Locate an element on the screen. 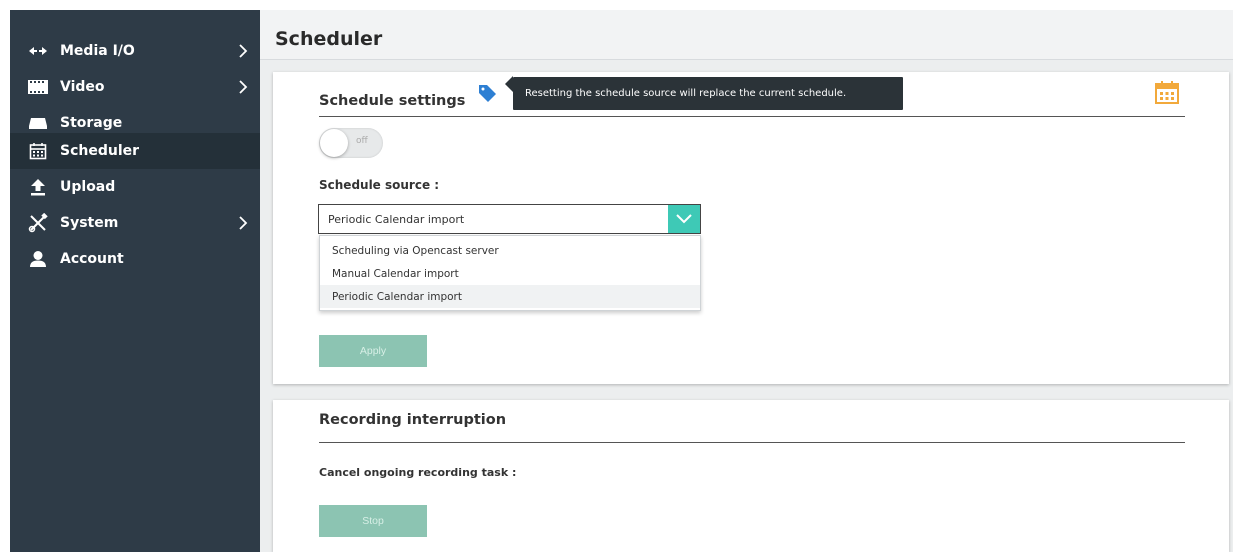 The height and width of the screenshot is (552, 1233). schedule-settings-title: Schedule settings is located at coordinates (392, 101).